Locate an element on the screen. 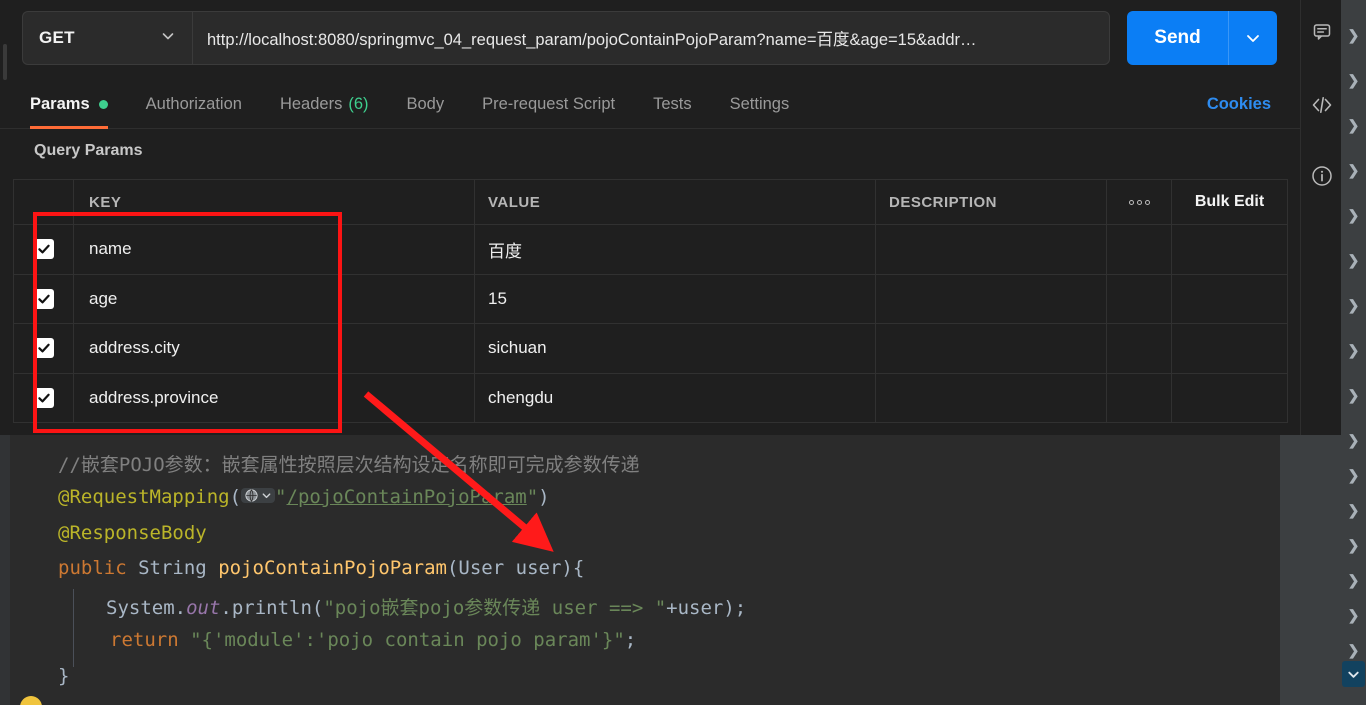 Image resolution: width=1366 pixels, height=705 pixels. comment-icon is located at coordinates (1321, 32).